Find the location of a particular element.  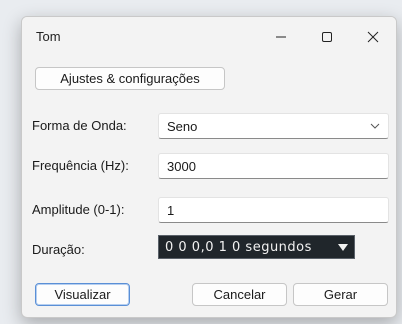

maximize-button is located at coordinates (327, 37).